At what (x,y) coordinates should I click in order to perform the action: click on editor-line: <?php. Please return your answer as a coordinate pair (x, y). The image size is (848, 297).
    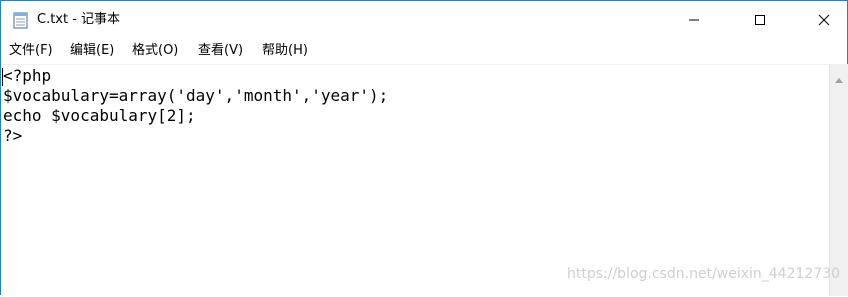
    Looking at the image, I should click on (27, 75).